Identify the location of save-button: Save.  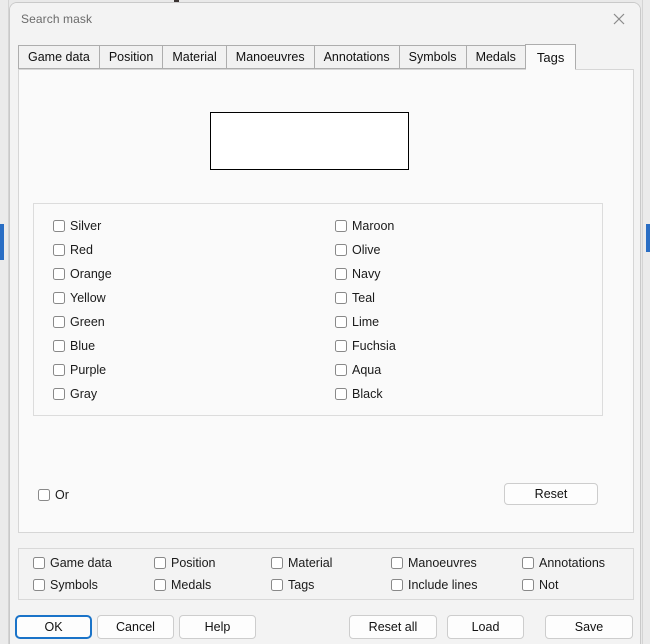
(589, 627).